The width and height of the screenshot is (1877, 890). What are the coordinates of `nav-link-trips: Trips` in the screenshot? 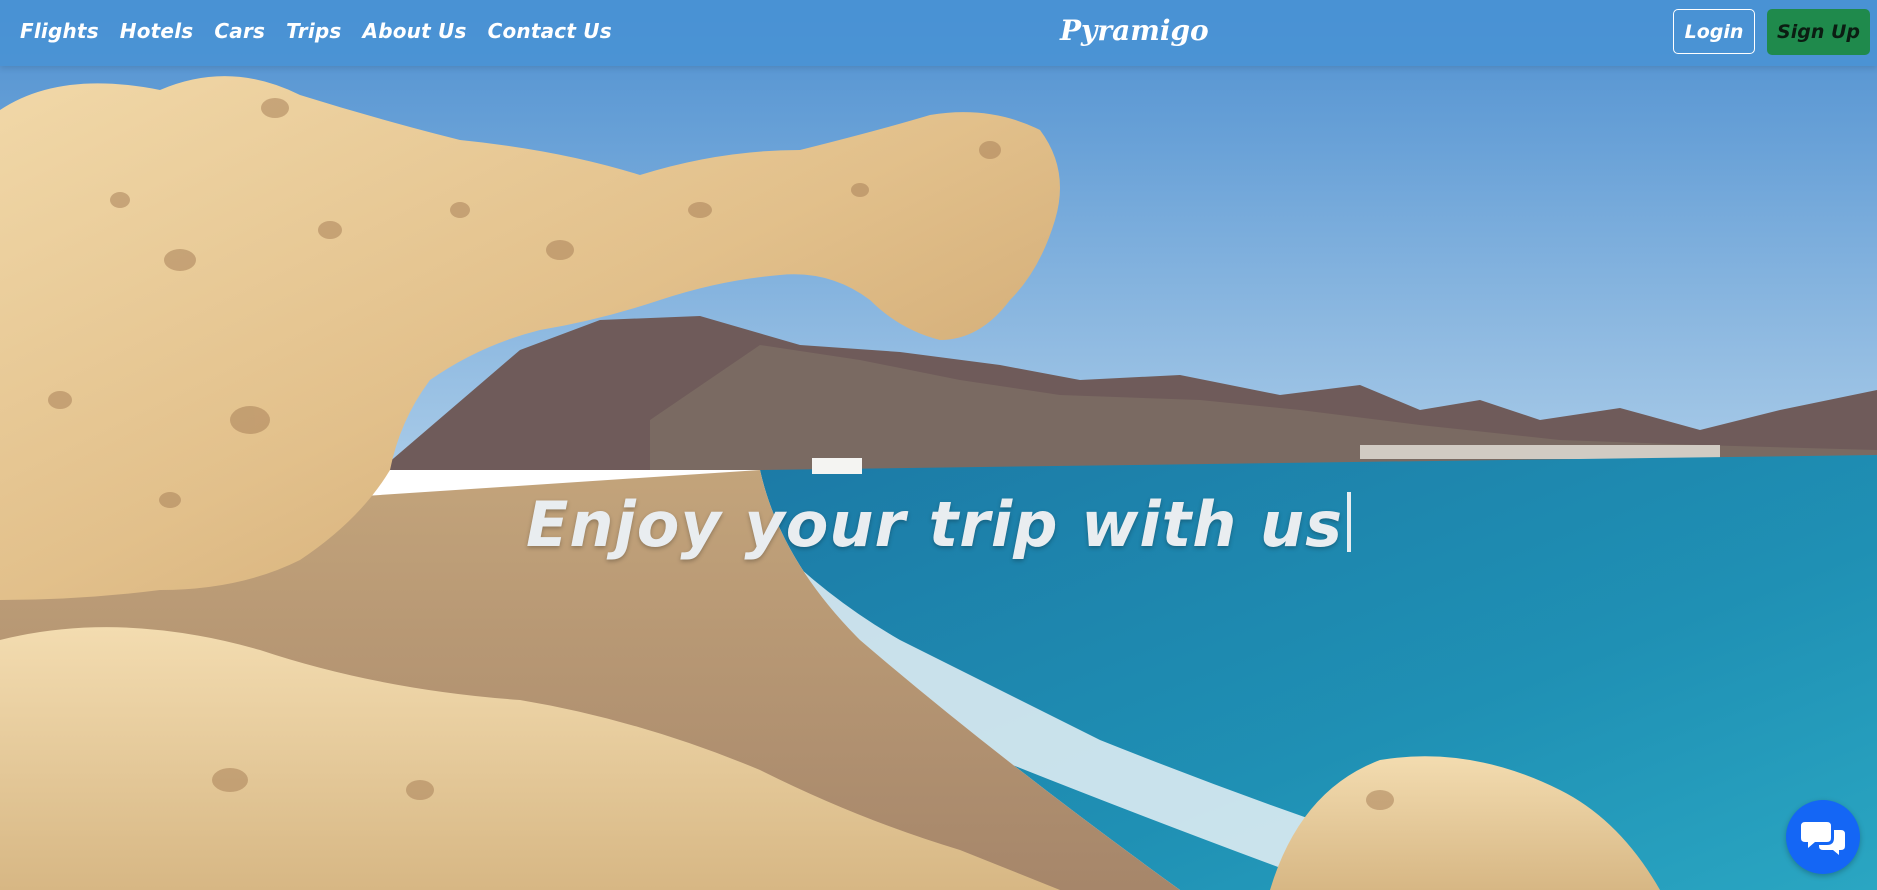 It's located at (313, 31).